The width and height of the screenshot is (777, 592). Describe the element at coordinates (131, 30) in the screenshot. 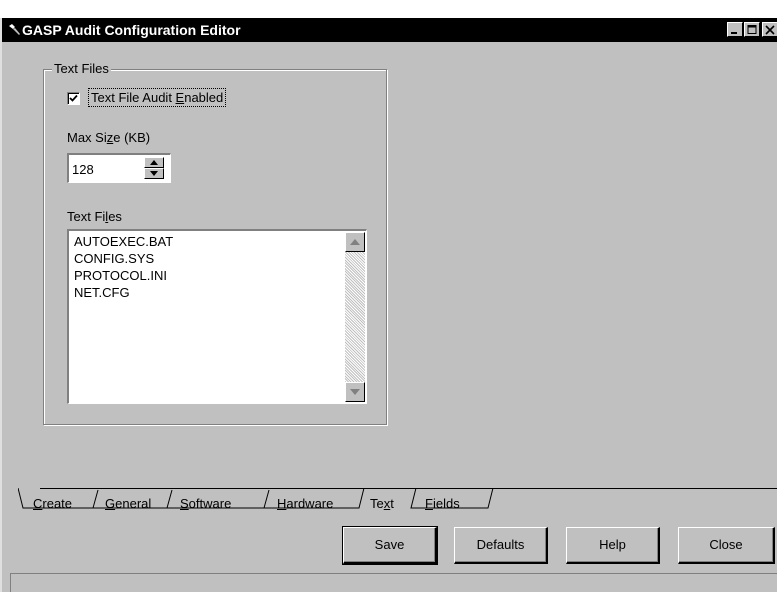

I see `window-title: GASP Audit Configuration Editor` at that location.